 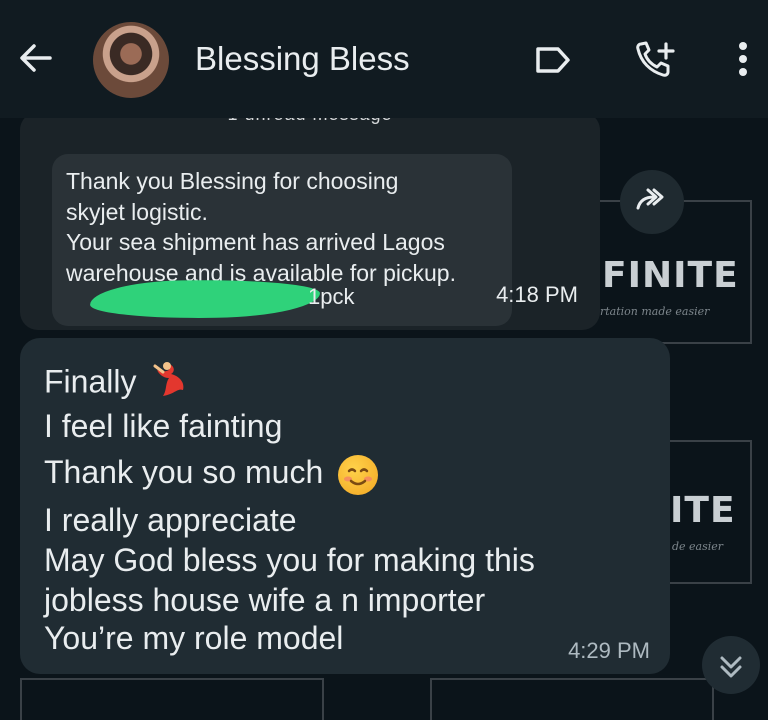 I want to click on message-line: I feel like fainting, so click(x=163, y=426).